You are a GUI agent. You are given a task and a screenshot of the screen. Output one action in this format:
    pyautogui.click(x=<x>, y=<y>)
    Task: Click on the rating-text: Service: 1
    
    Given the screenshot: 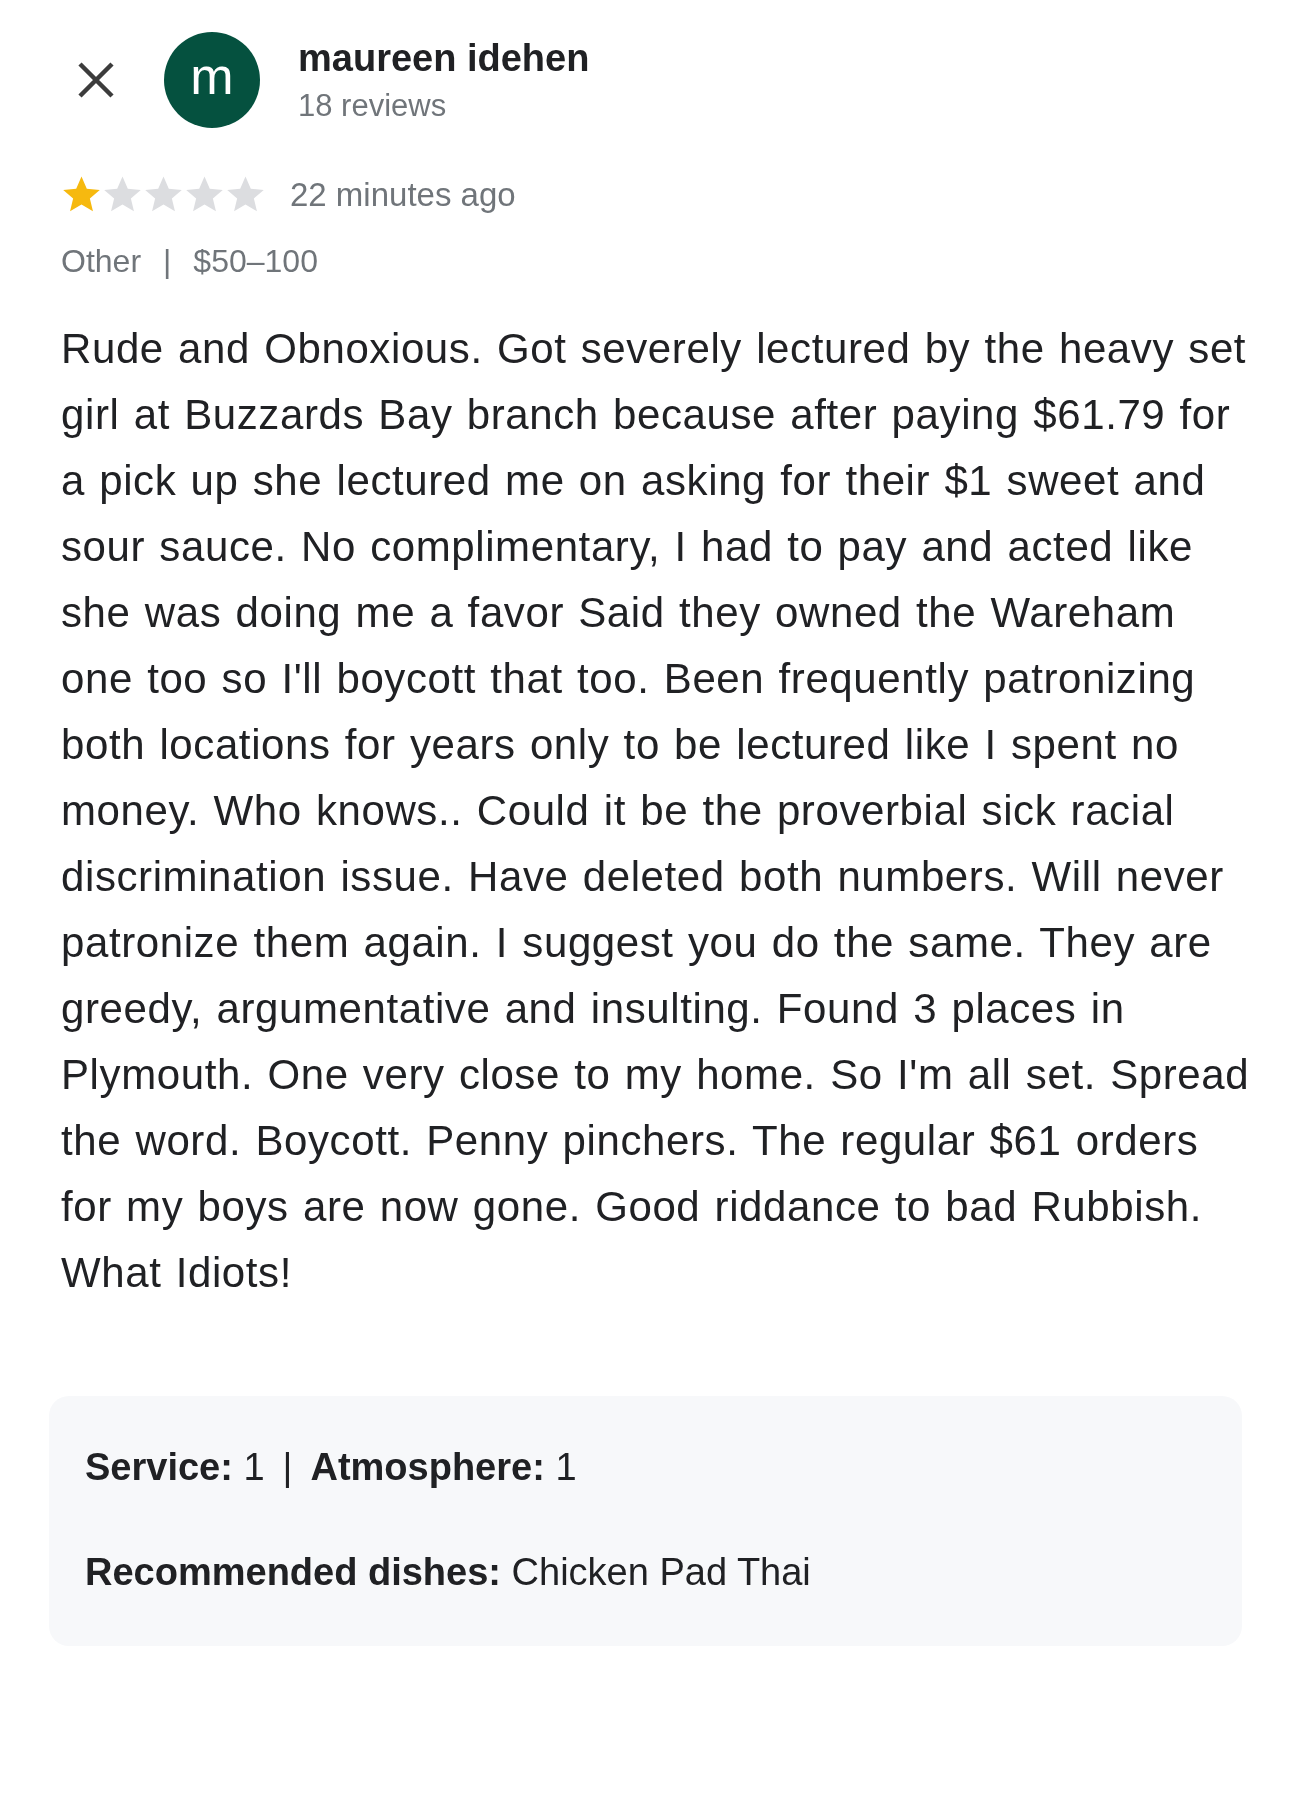 What is the action you would take?
    pyautogui.click(x=175, y=1467)
    